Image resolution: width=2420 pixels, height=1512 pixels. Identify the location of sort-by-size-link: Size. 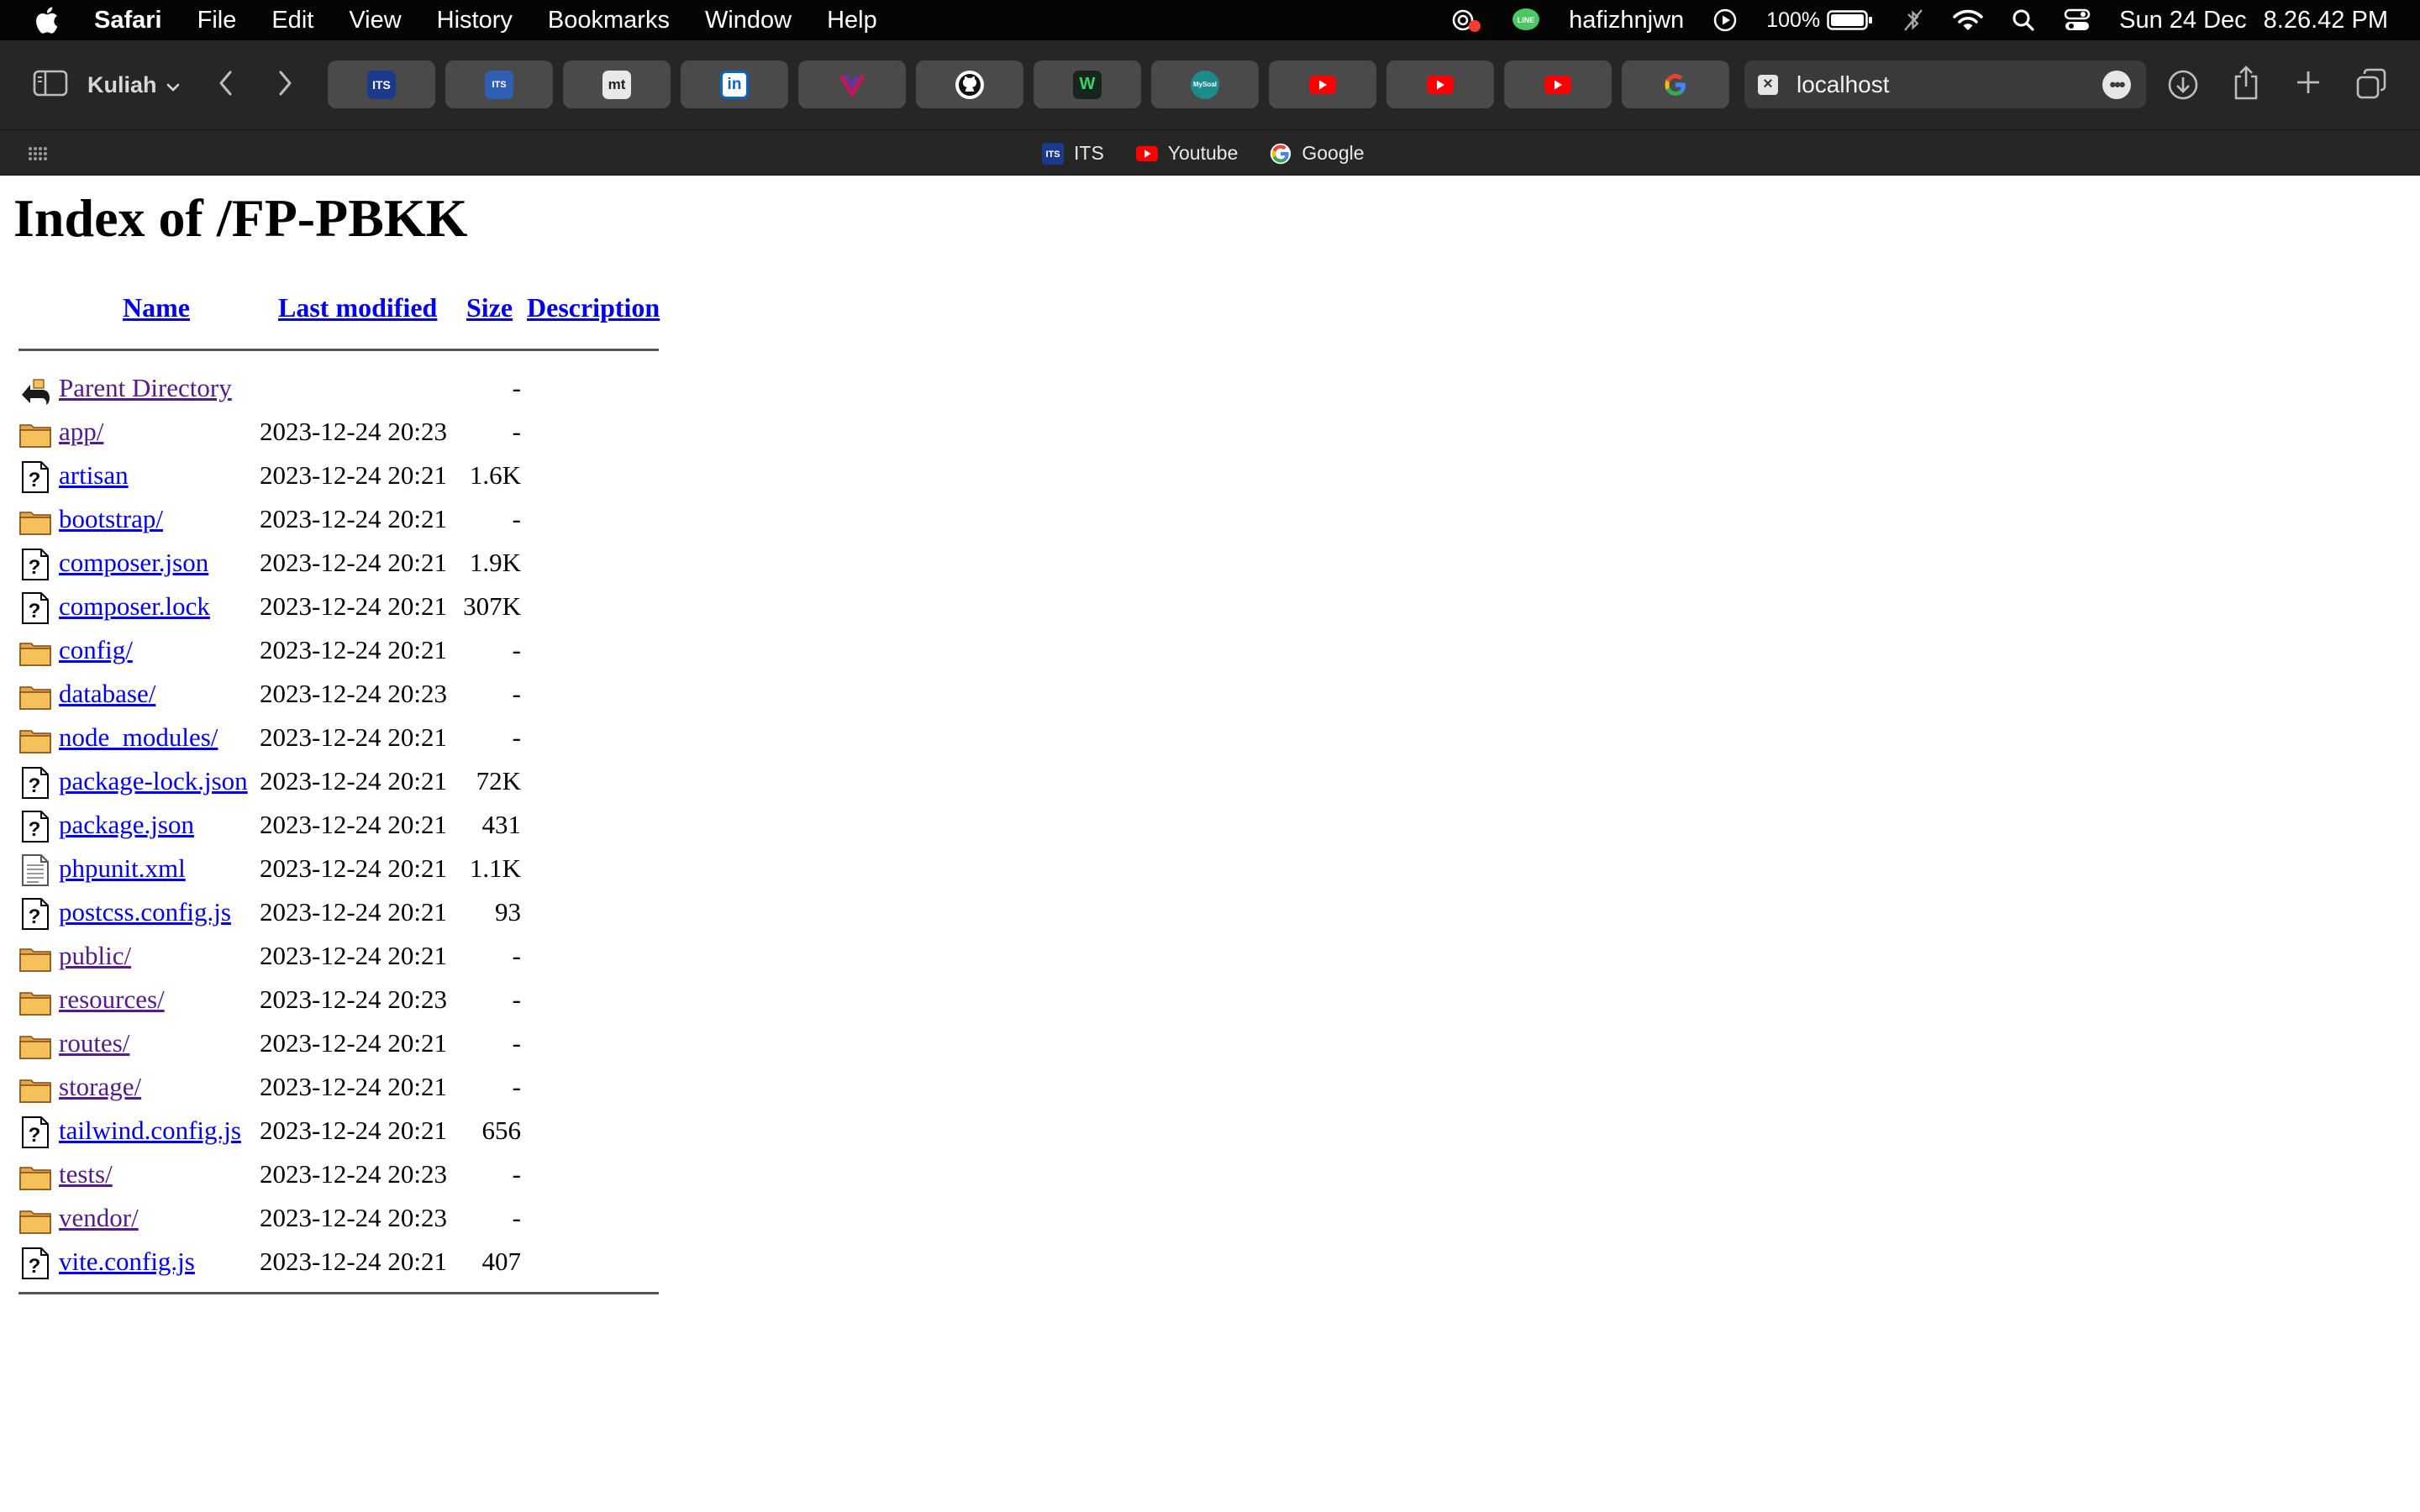
(490, 307).